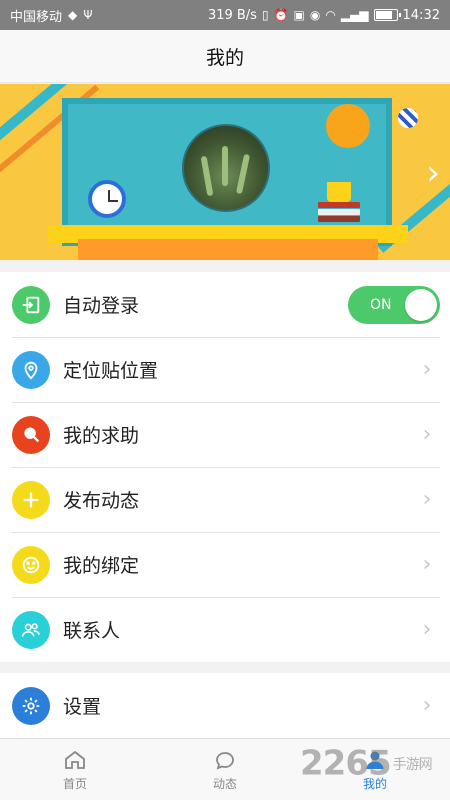  What do you see at coordinates (107, 199) in the screenshot?
I see `alarm-clock-illustration` at bounding box center [107, 199].